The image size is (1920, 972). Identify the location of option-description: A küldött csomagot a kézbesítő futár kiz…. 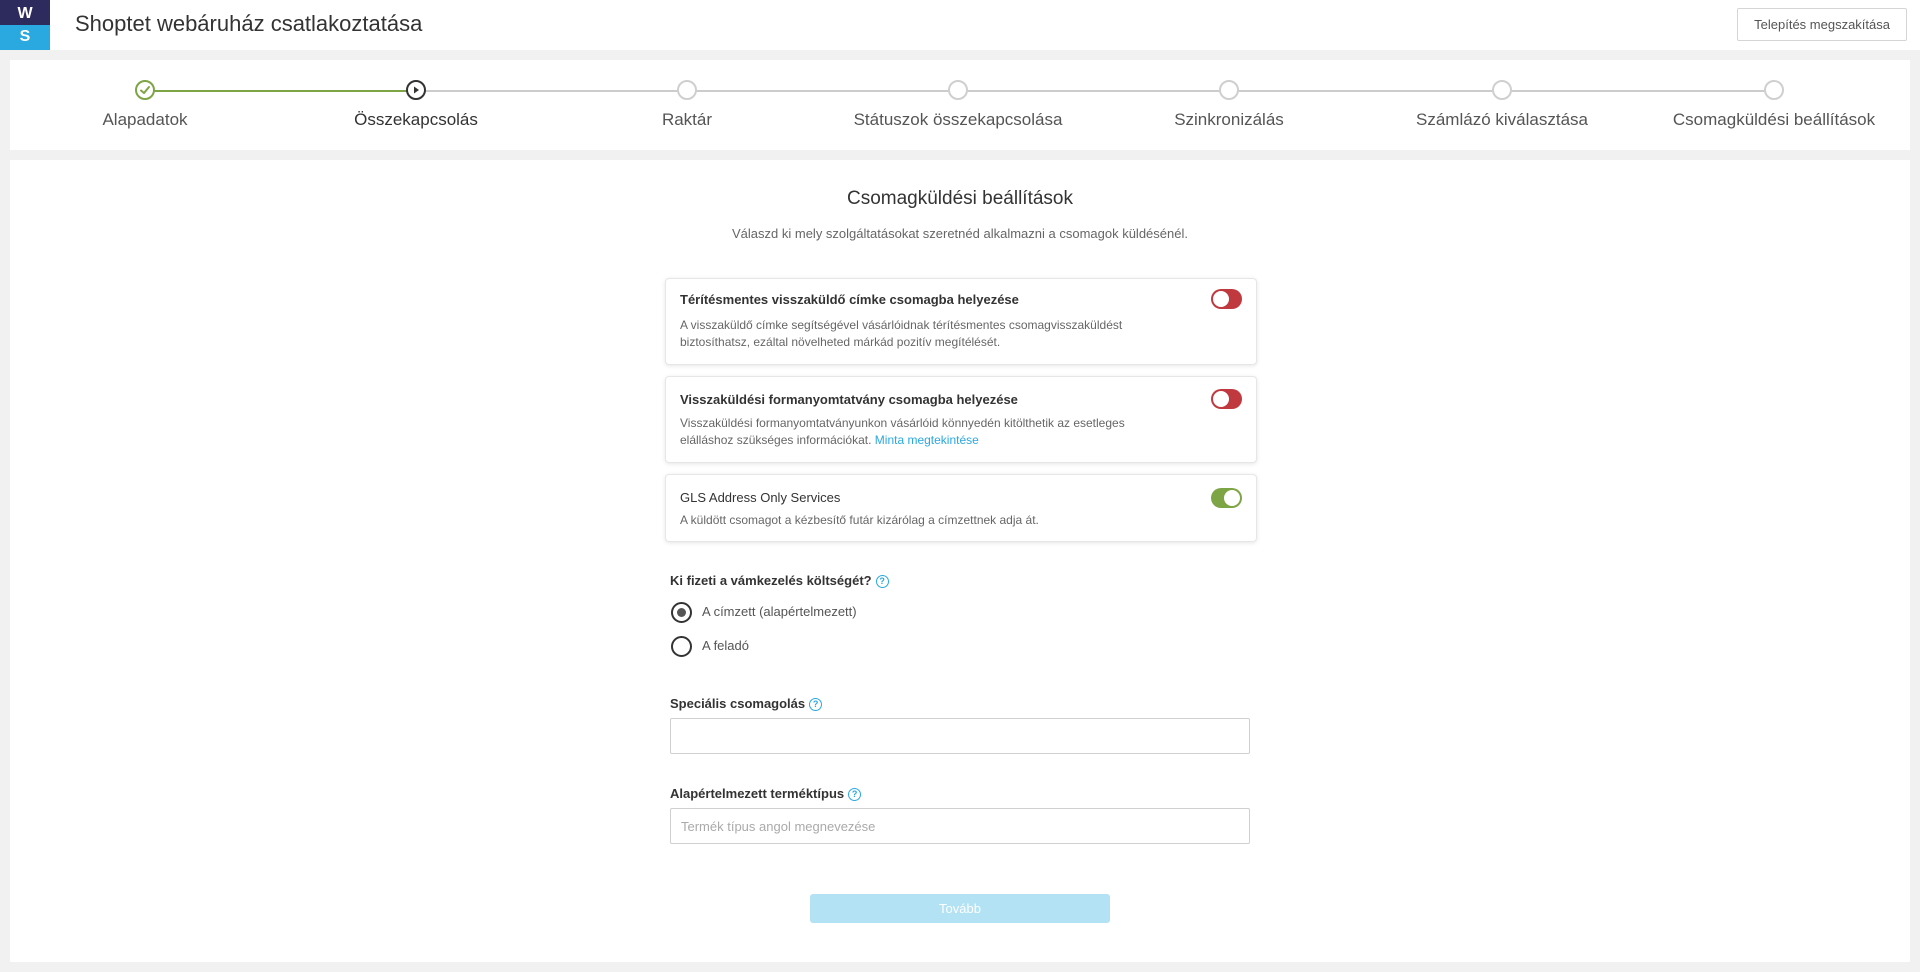
(859, 520).